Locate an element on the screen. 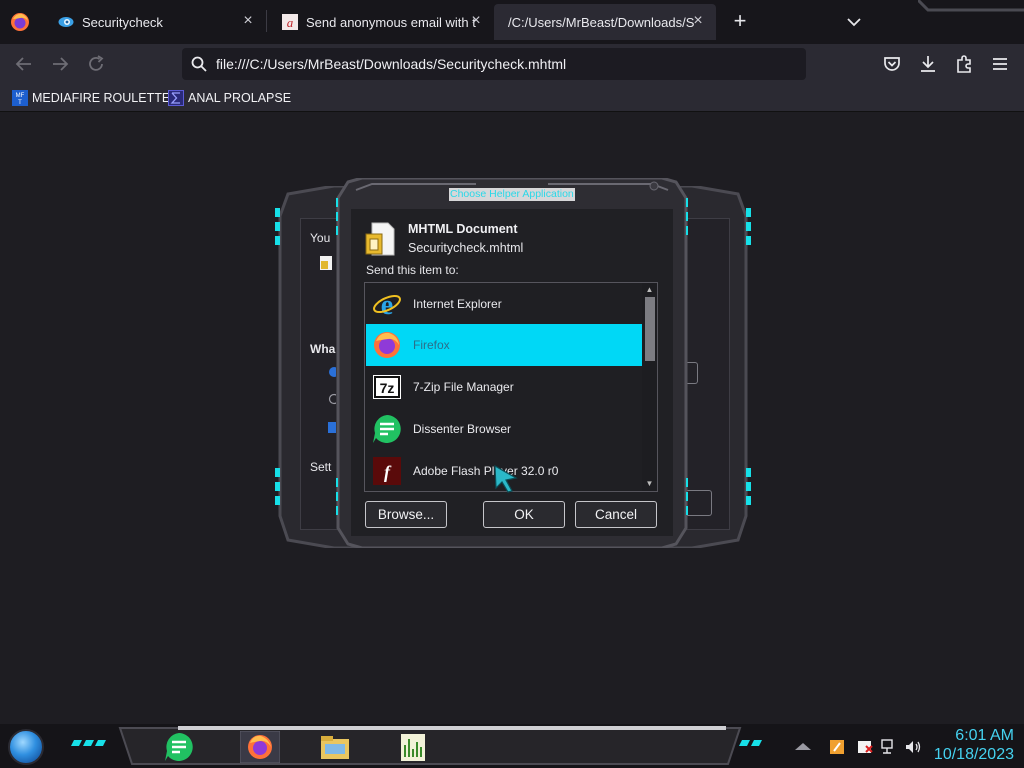 This screenshot has height=768, width=1024. window-frame-decoration is located at coordinates (971, 6).